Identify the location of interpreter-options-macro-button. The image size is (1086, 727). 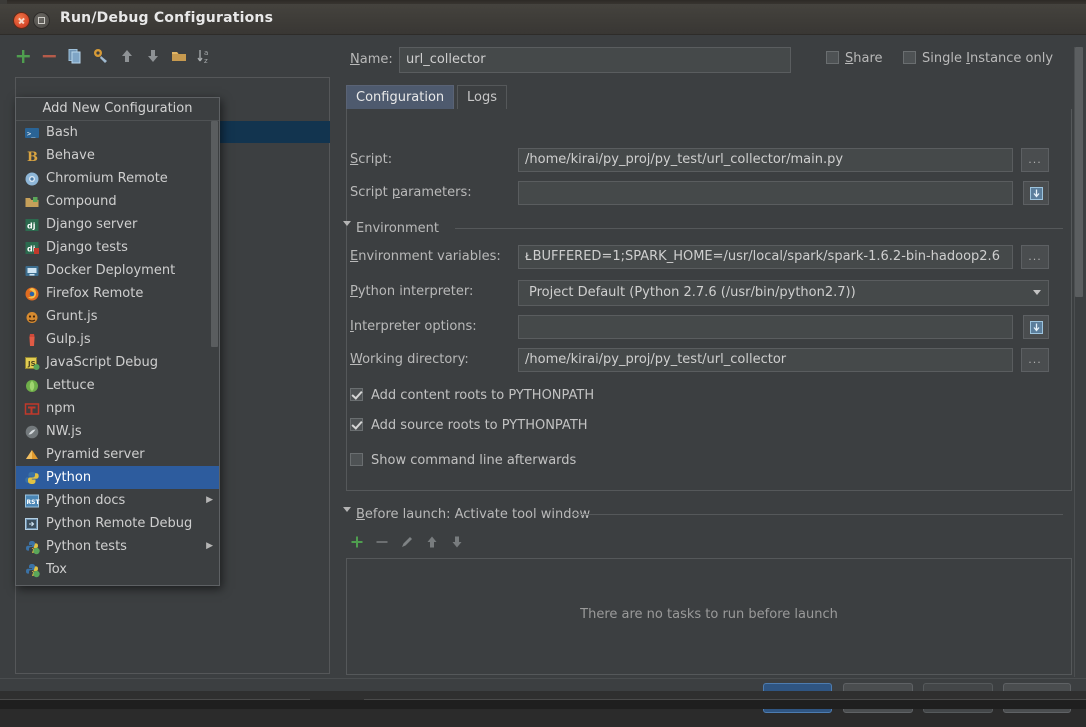
(1036, 327).